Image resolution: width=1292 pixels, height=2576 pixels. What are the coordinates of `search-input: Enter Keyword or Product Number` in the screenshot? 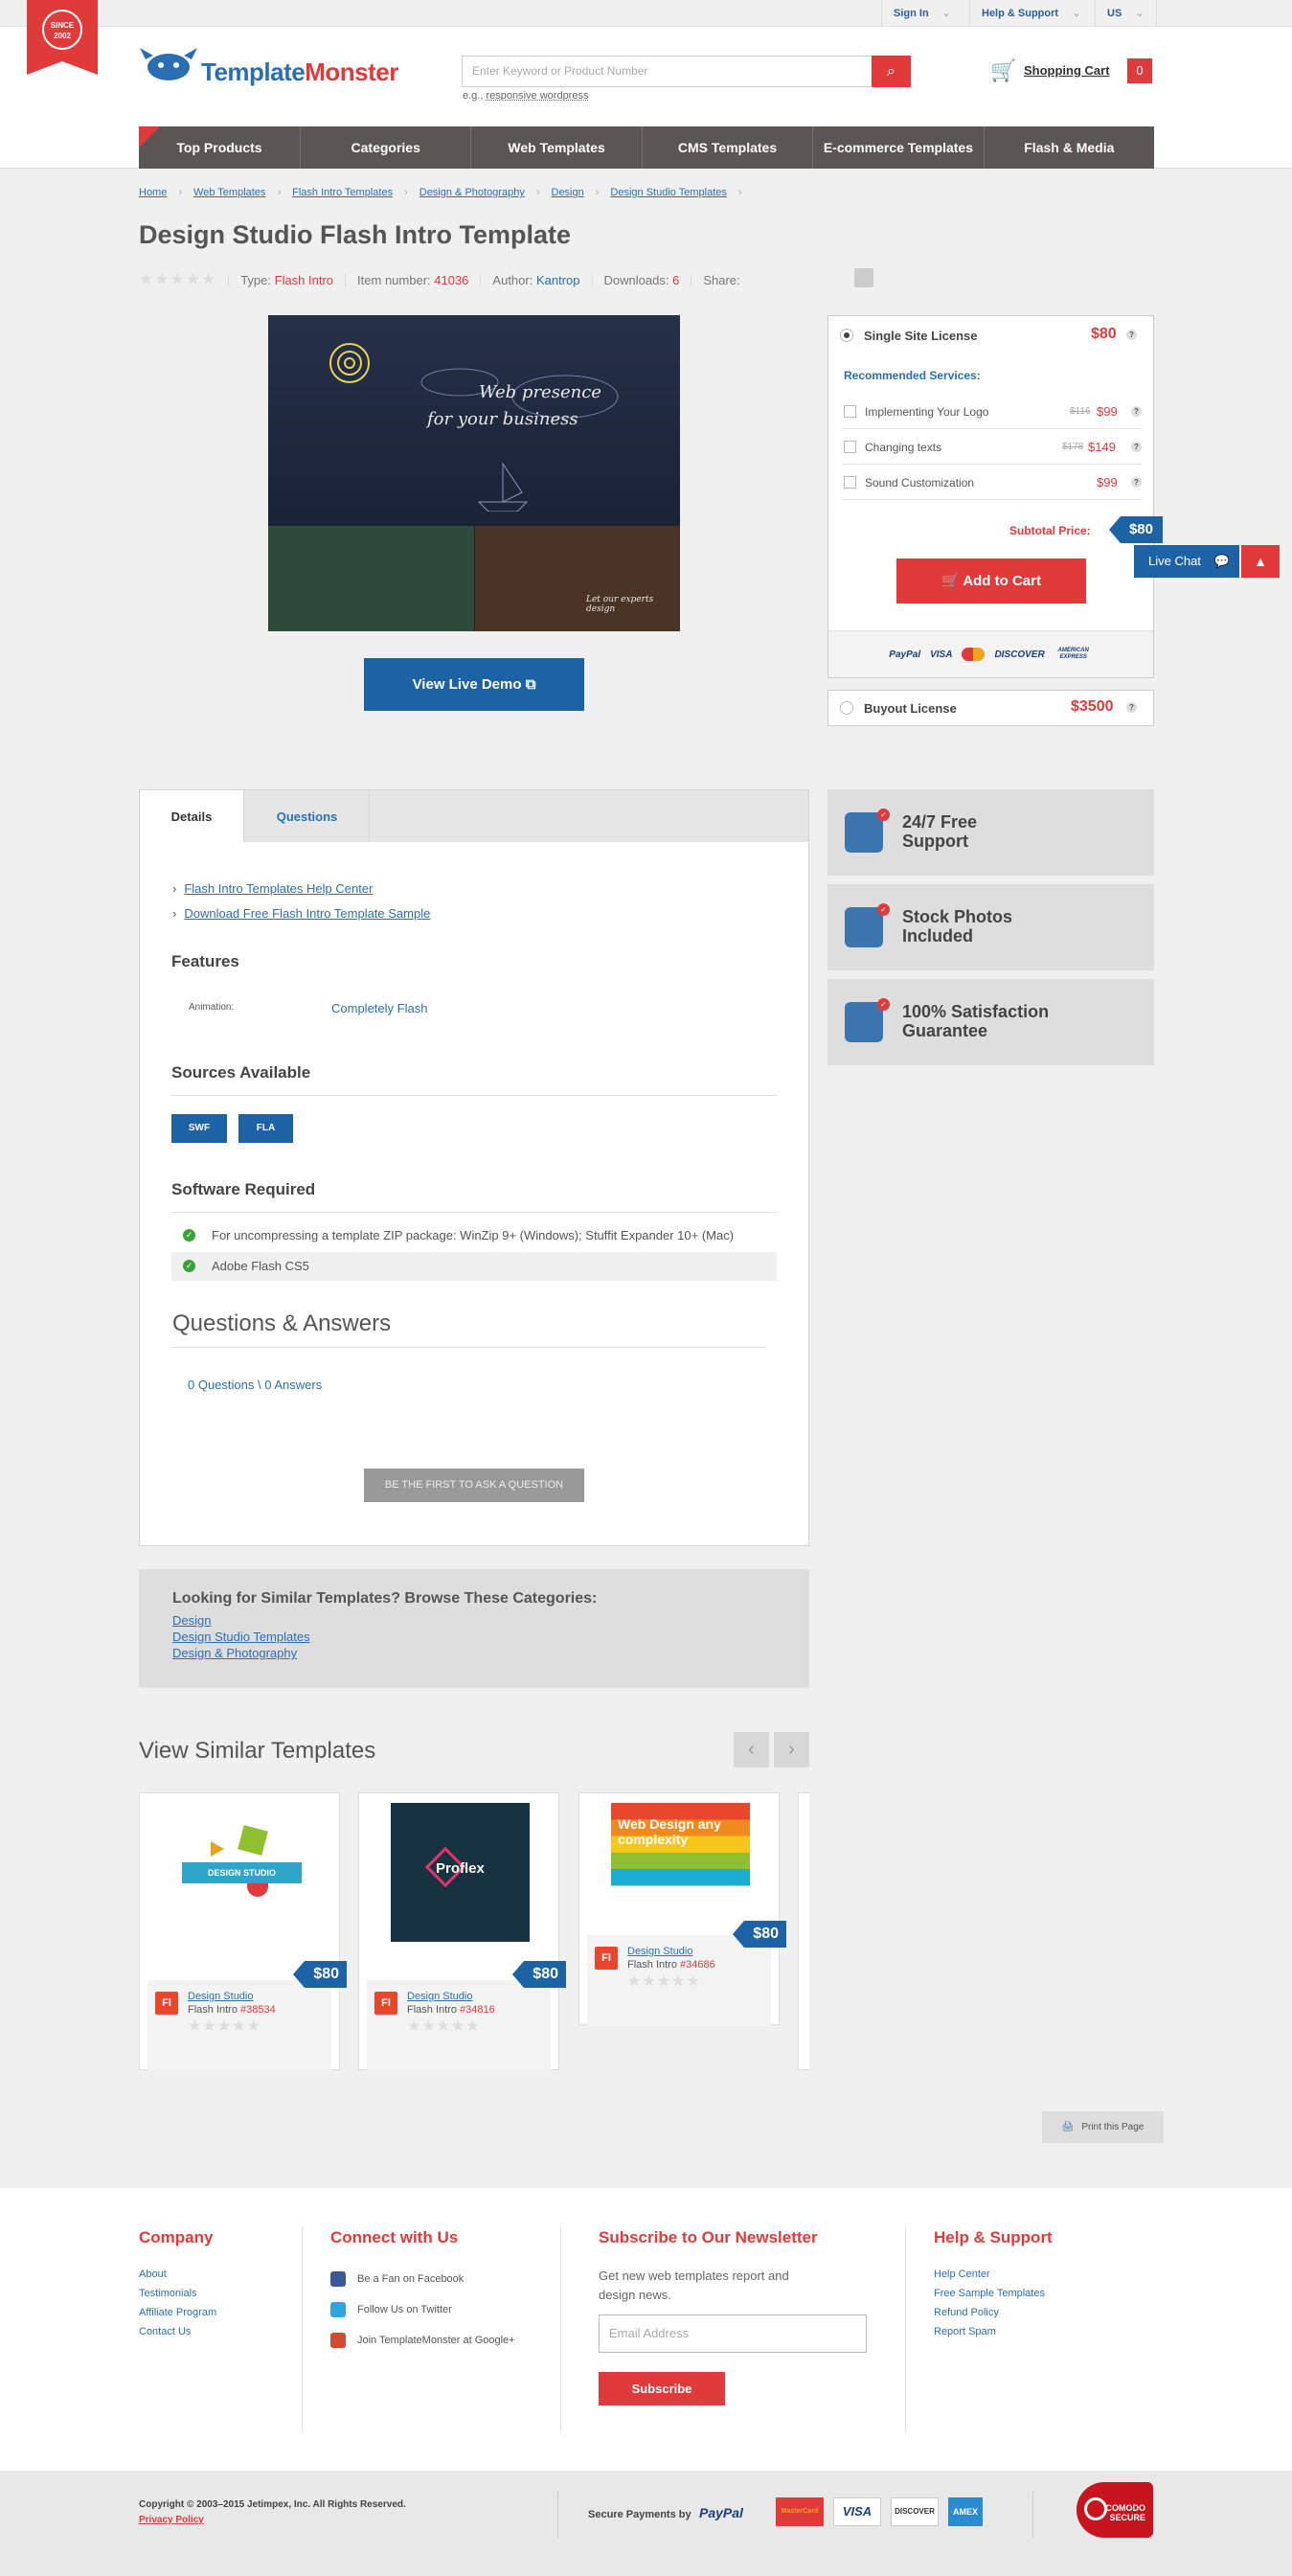 It's located at (667, 71).